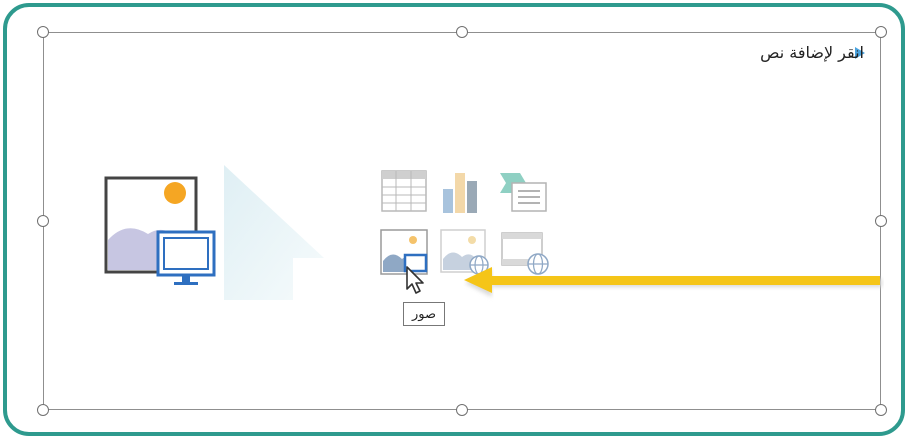  Describe the element at coordinates (881, 221) in the screenshot. I see `resize-handle-middle-right` at that location.